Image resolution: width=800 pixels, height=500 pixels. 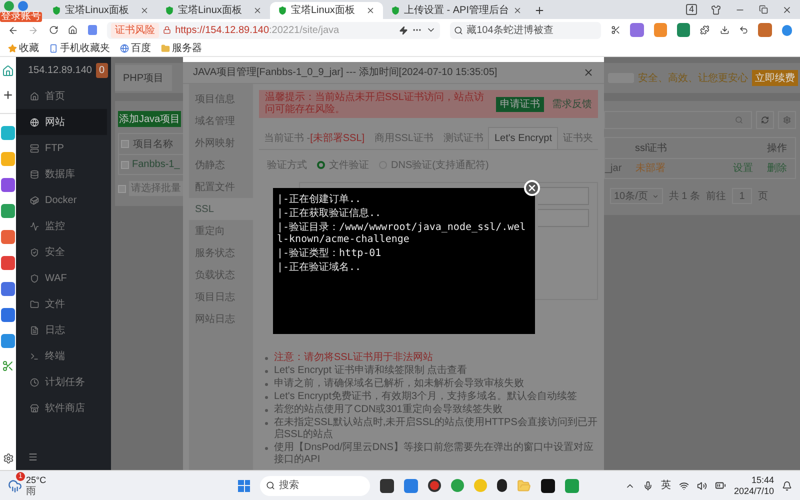 What do you see at coordinates (716, 9) in the screenshot?
I see `shirt-icon` at bounding box center [716, 9].